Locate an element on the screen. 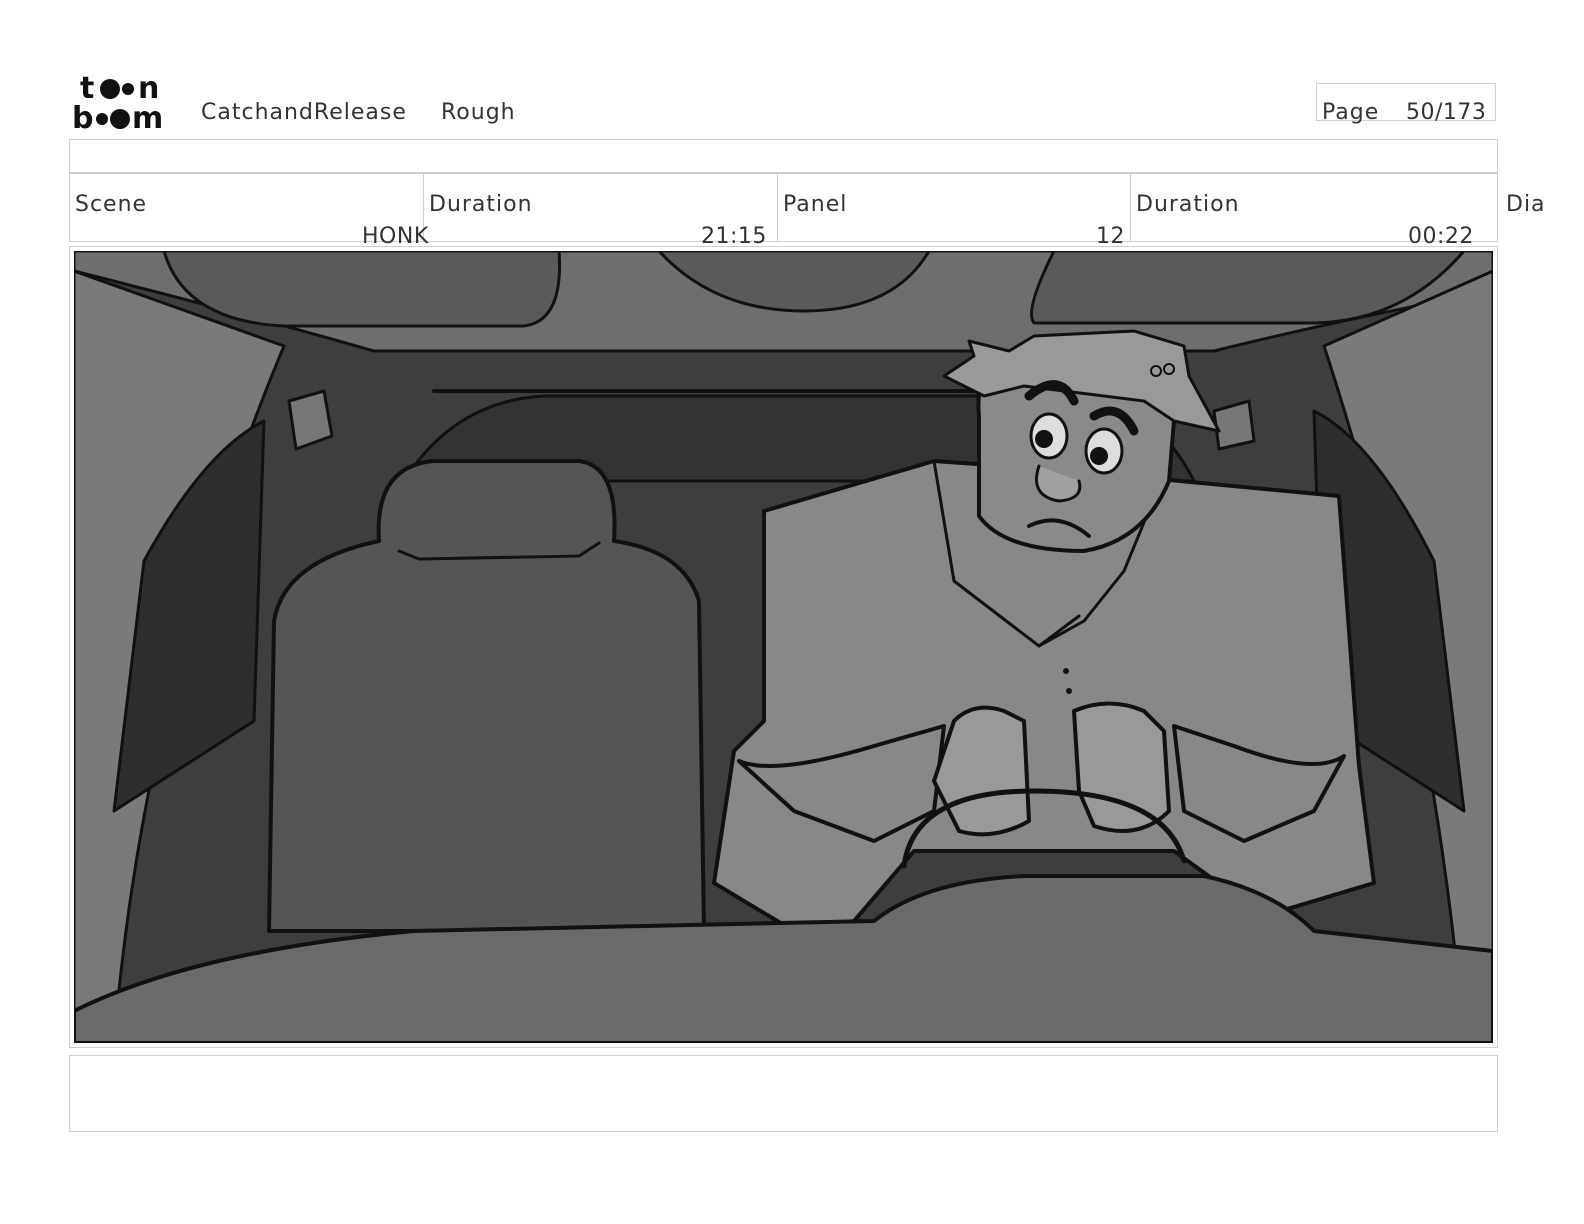 The width and height of the screenshot is (1584, 1224). scene-label: Scene is located at coordinates (111, 204).